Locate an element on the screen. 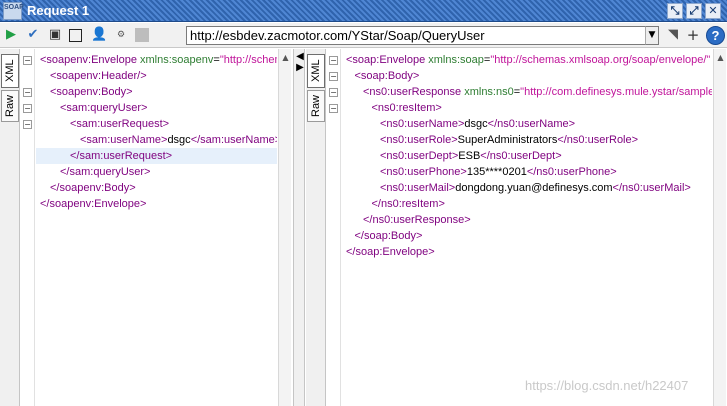 The height and width of the screenshot is (406, 727). pane-splitter: ◀ ▶ is located at coordinates (299, 227).